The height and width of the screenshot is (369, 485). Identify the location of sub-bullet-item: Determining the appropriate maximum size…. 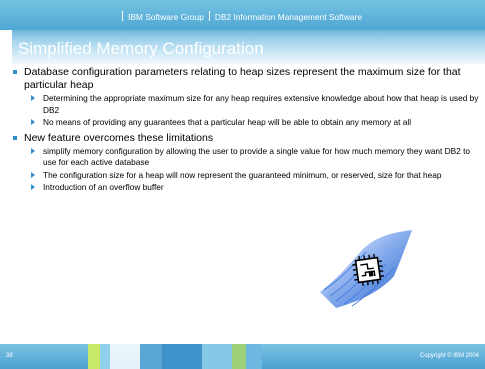
(247, 104).